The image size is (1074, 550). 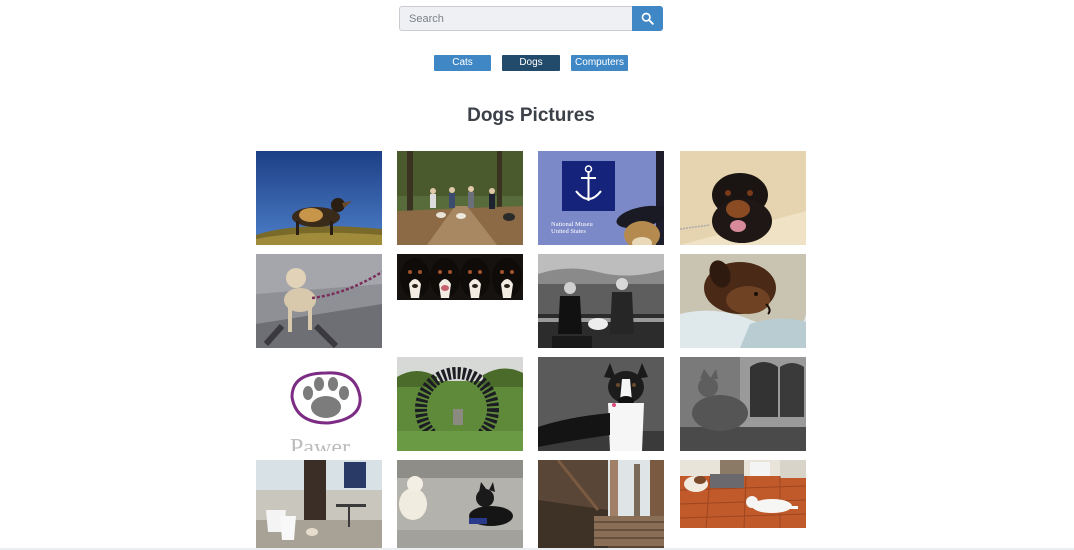 What do you see at coordinates (319, 198) in the screenshot?
I see `gallery-image-dog-on-hill` at bounding box center [319, 198].